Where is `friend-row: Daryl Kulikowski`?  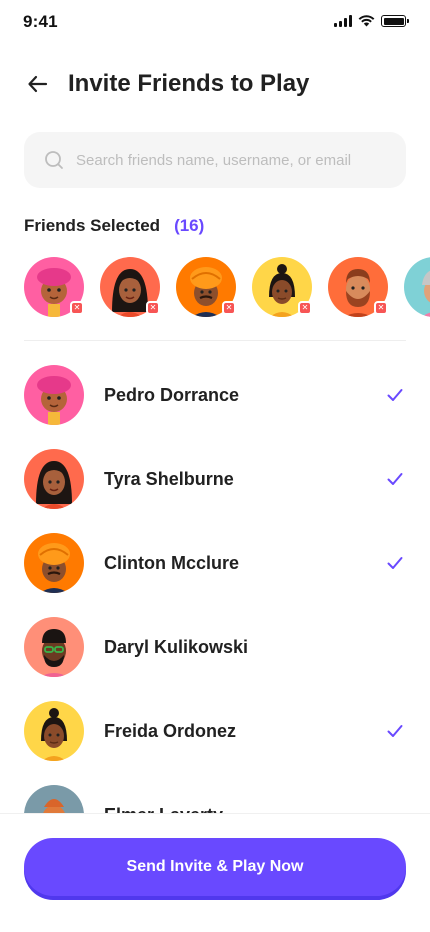
friend-row: Daryl Kulikowski is located at coordinates (215, 647).